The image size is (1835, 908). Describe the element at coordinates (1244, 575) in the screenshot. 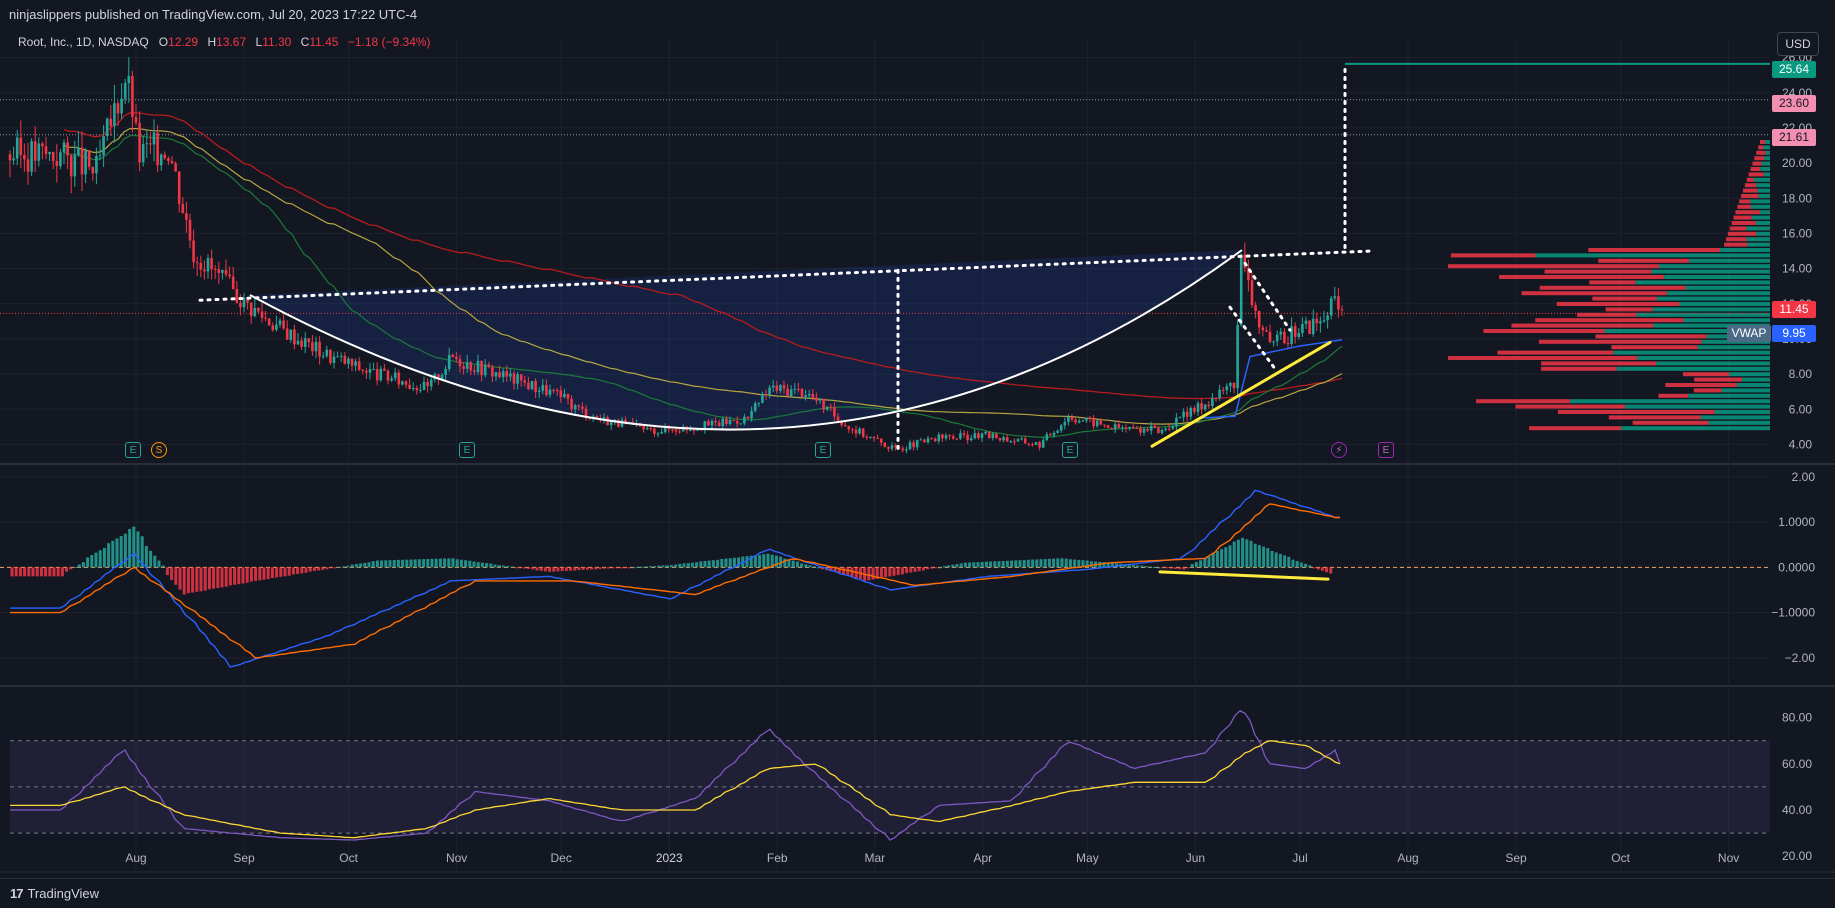

I see `macd-divergence-line` at that location.